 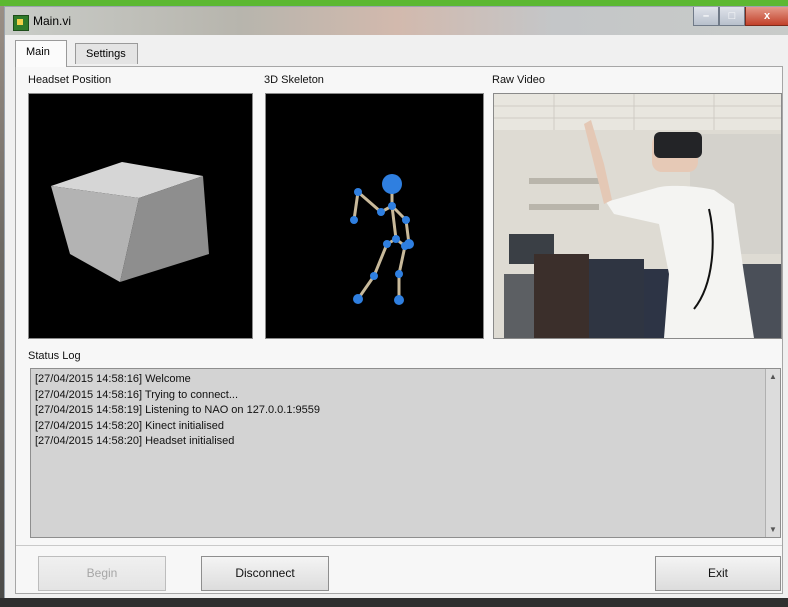 I want to click on headset-position-label: Headset Position, so click(x=70, y=80).